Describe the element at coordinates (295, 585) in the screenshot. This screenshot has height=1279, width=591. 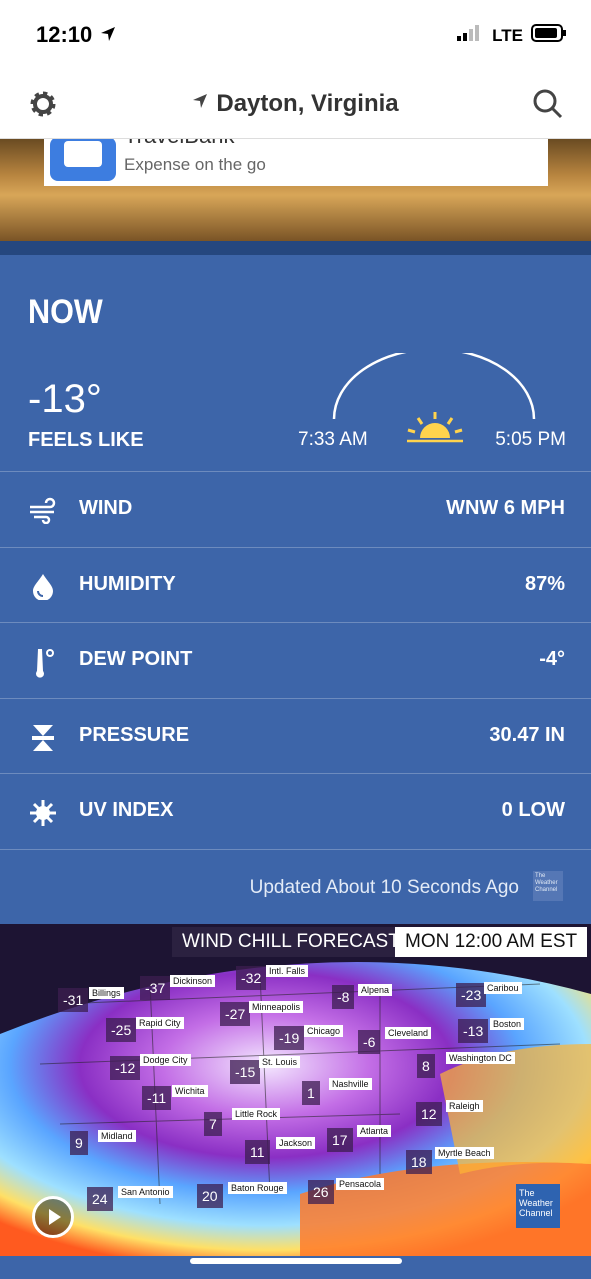
I see `condition-row-humidity: HUMIDITY 87%` at that location.